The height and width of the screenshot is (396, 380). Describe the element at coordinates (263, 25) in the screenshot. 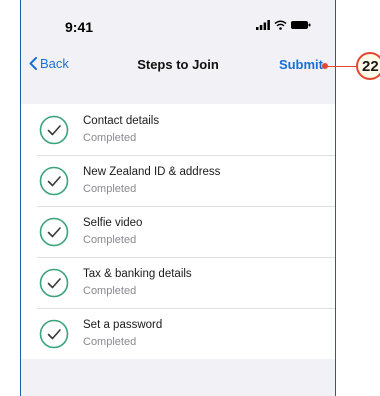

I see `signal-icon` at that location.